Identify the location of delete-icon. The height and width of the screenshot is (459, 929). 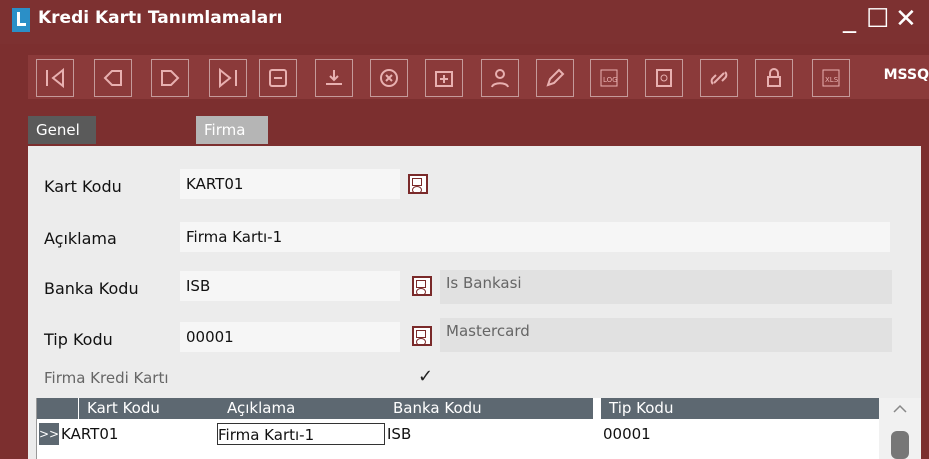
(389, 78).